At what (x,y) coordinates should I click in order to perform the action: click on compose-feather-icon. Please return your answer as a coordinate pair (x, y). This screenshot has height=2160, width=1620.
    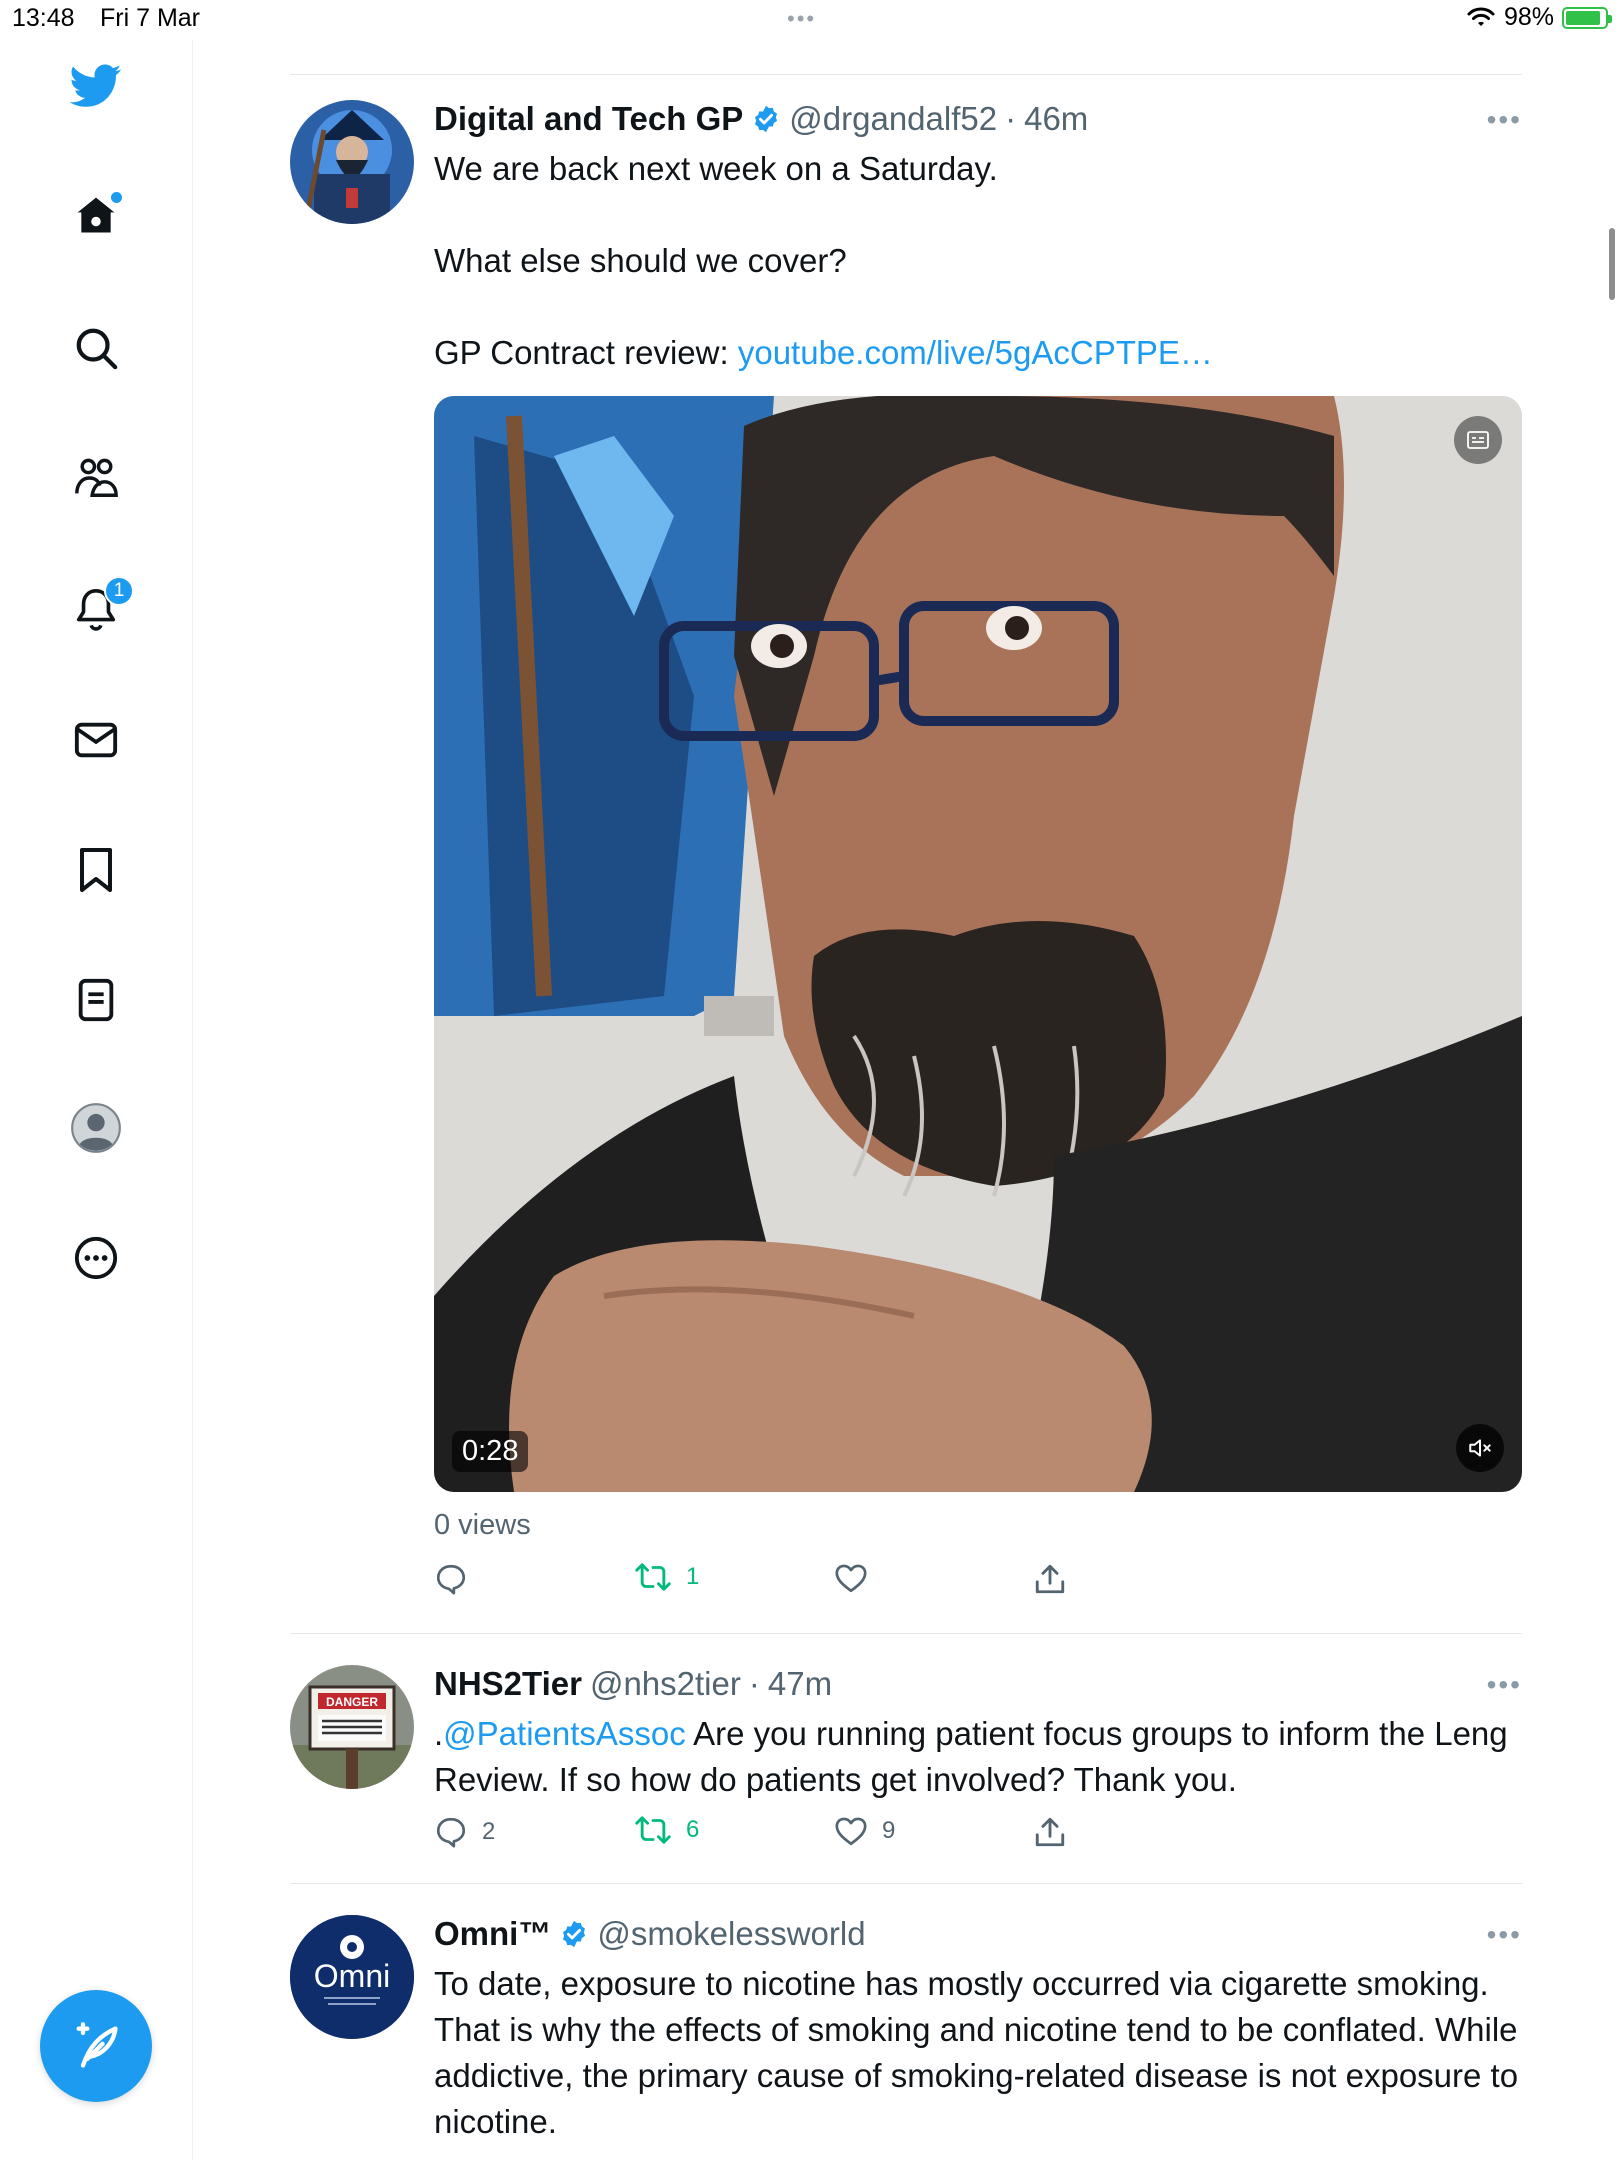
    Looking at the image, I should click on (97, 2045).